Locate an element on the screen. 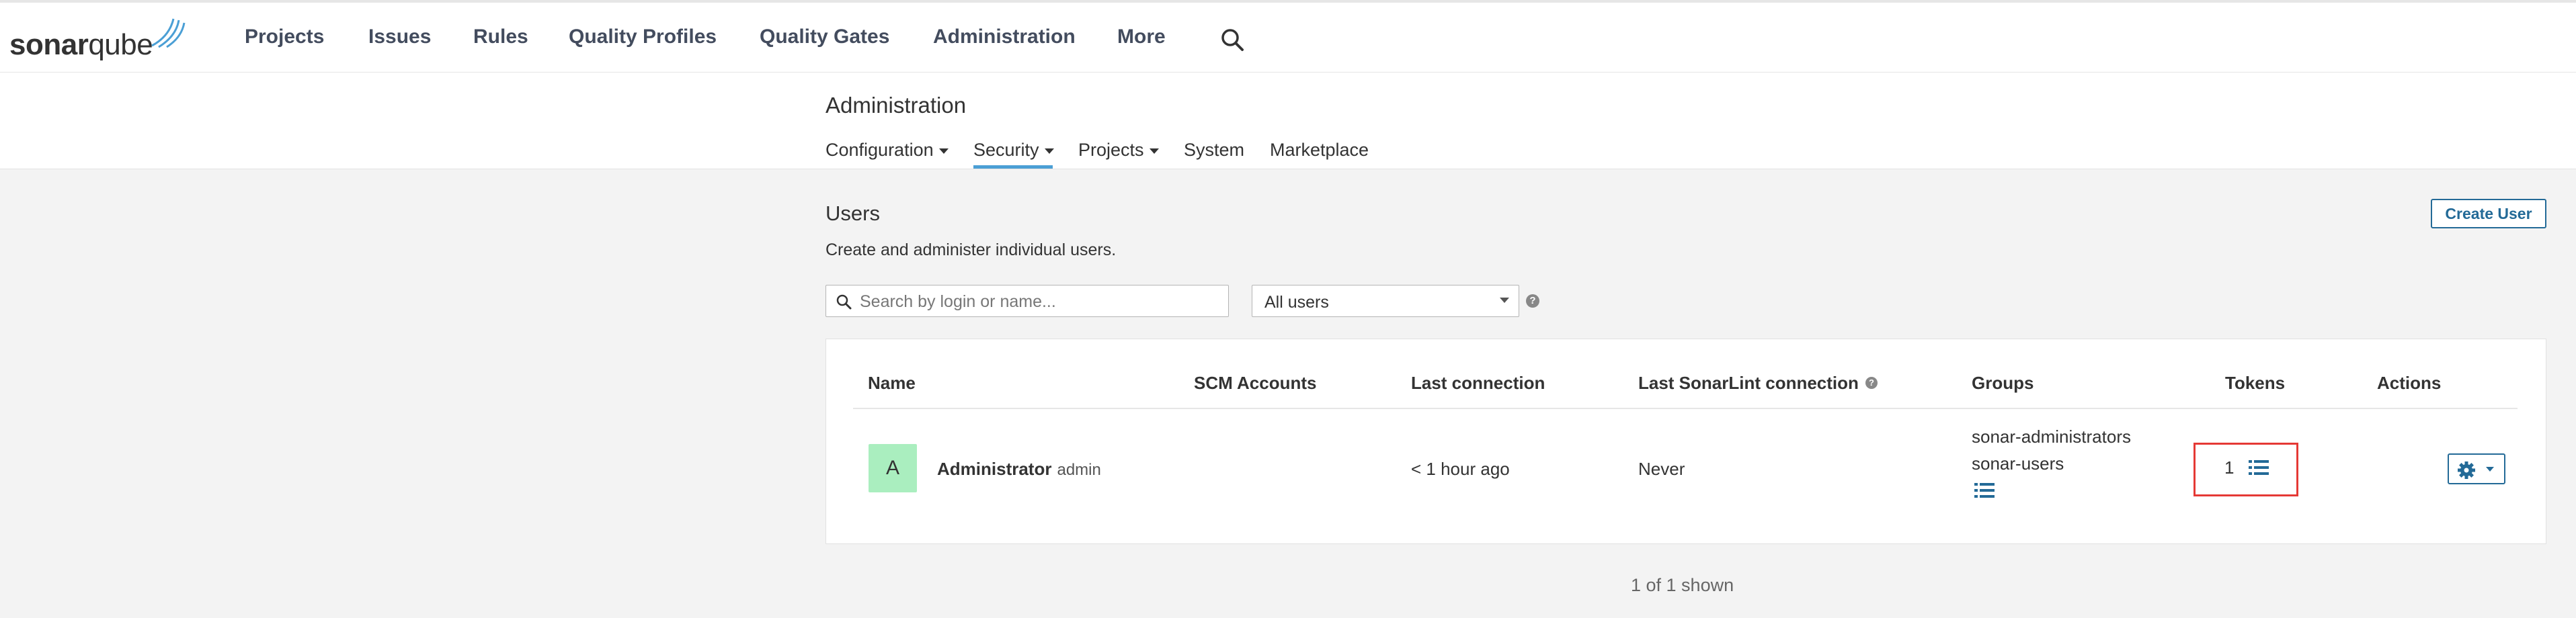  edit-groups-list-icon is located at coordinates (1984, 491).